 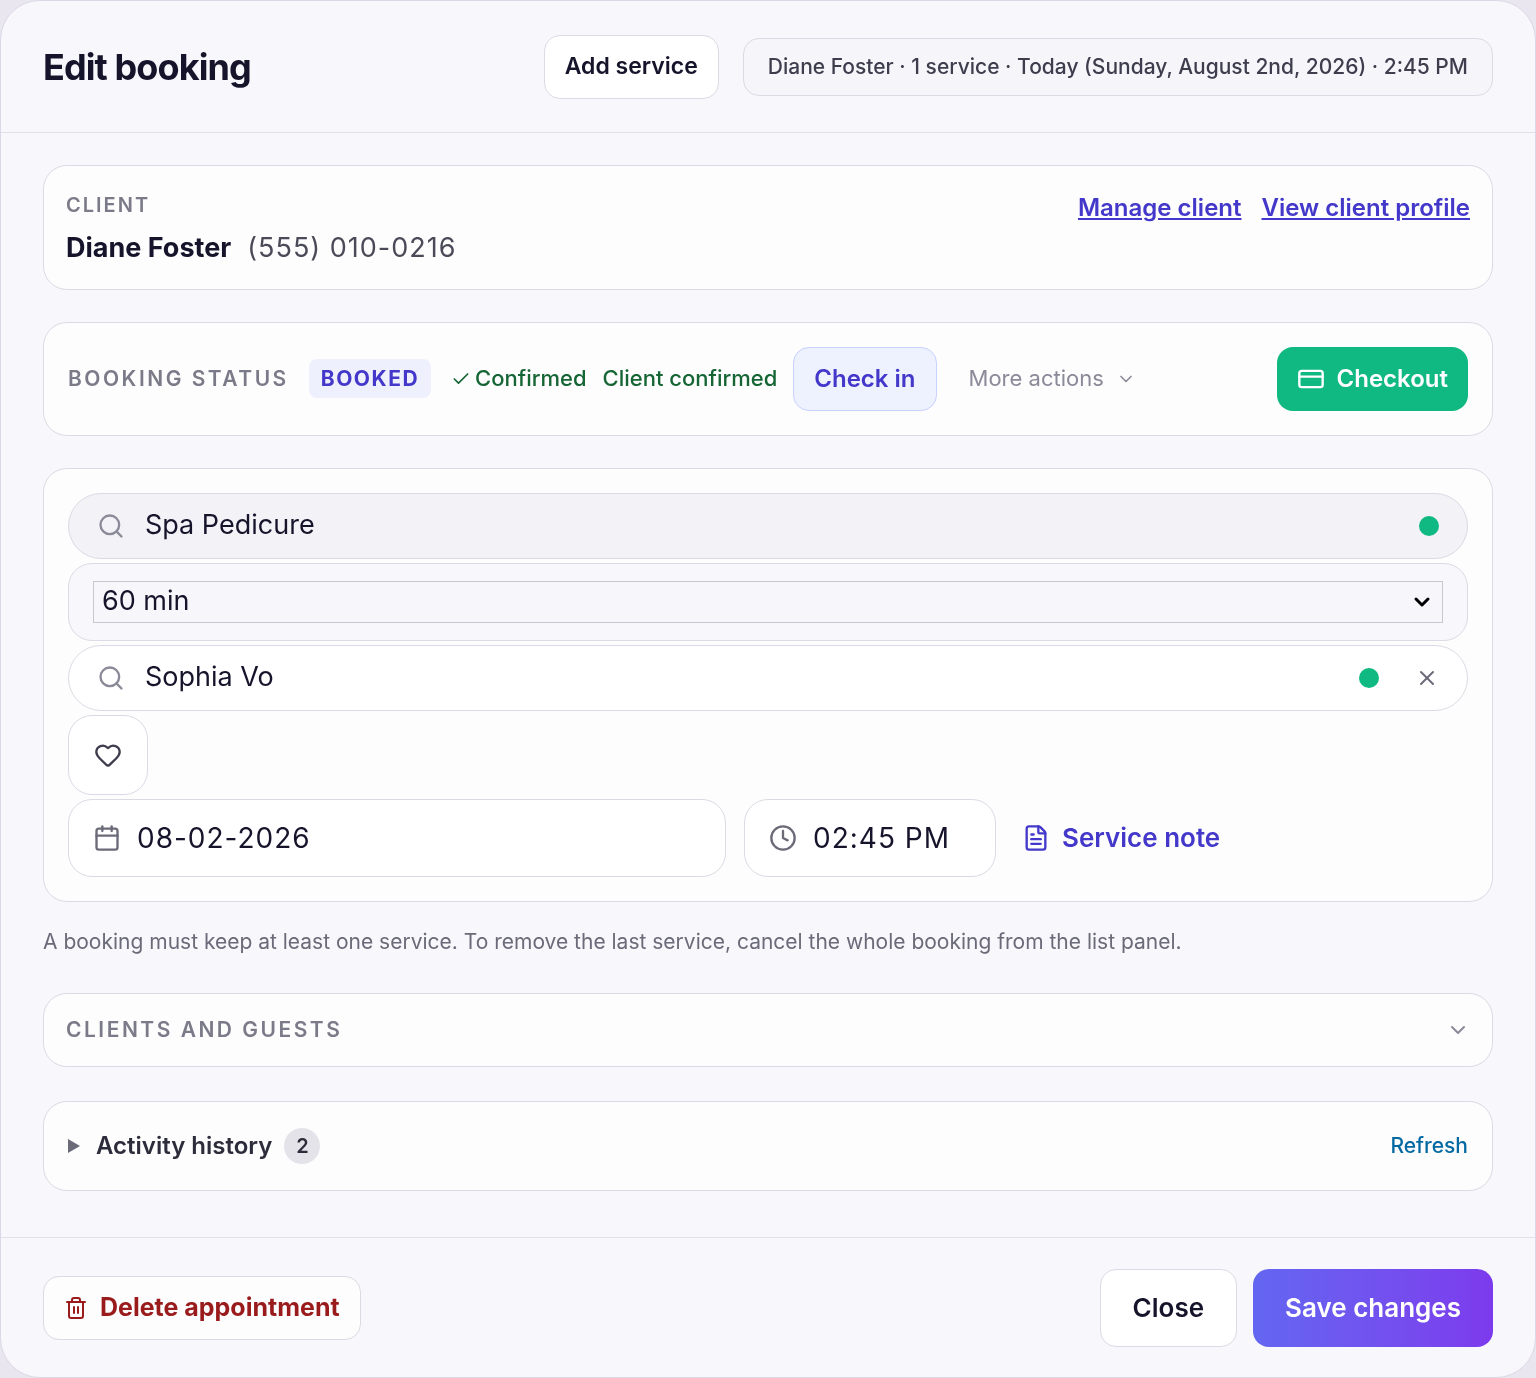 What do you see at coordinates (370, 378) in the screenshot?
I see `status-badge: BOOKED` at bounding box center [370, 378].